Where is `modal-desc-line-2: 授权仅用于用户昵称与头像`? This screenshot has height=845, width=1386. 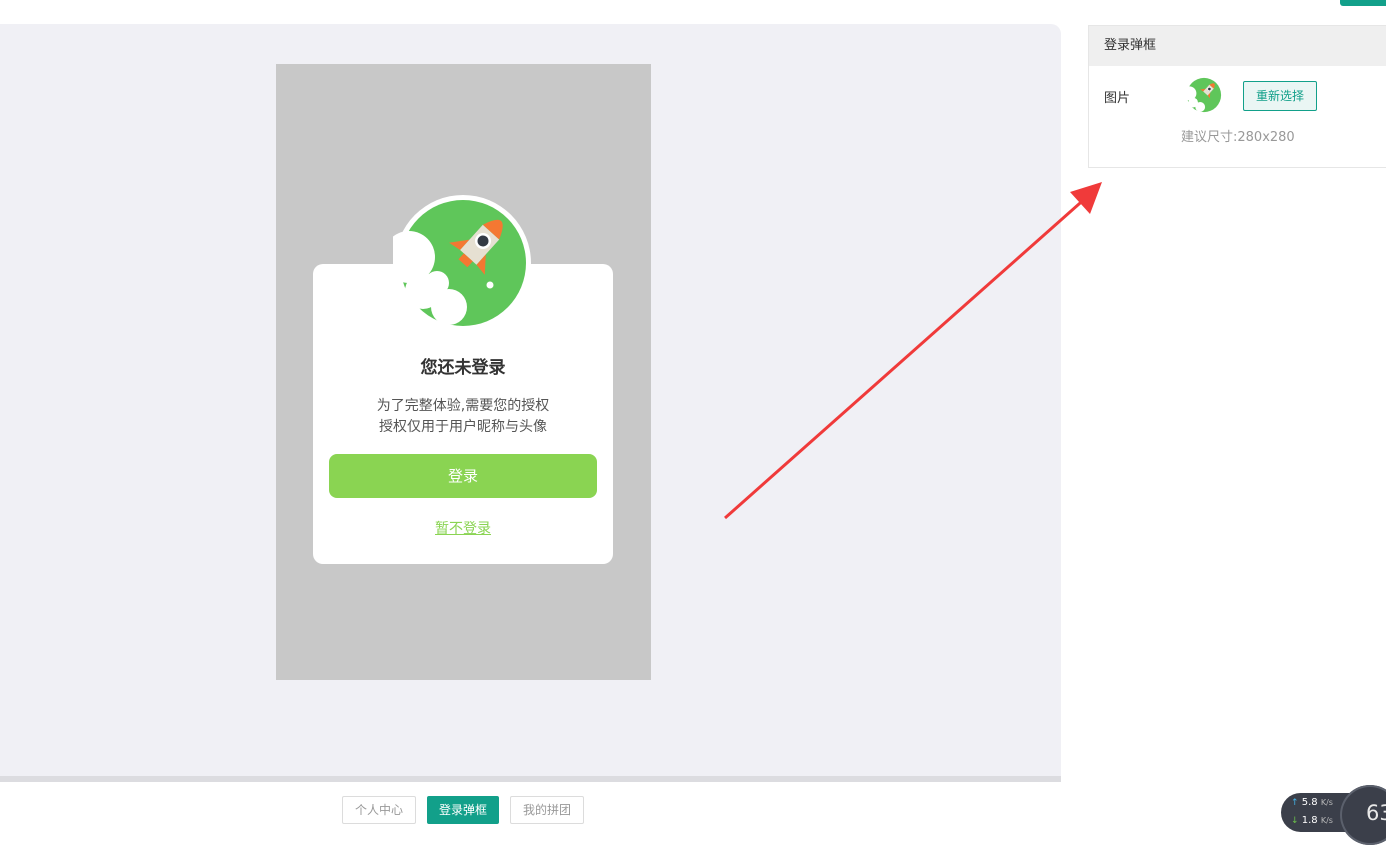
modal-desc-line-2: 授权仅用于用户昵称与头像 is located at coordinates (463, 427).